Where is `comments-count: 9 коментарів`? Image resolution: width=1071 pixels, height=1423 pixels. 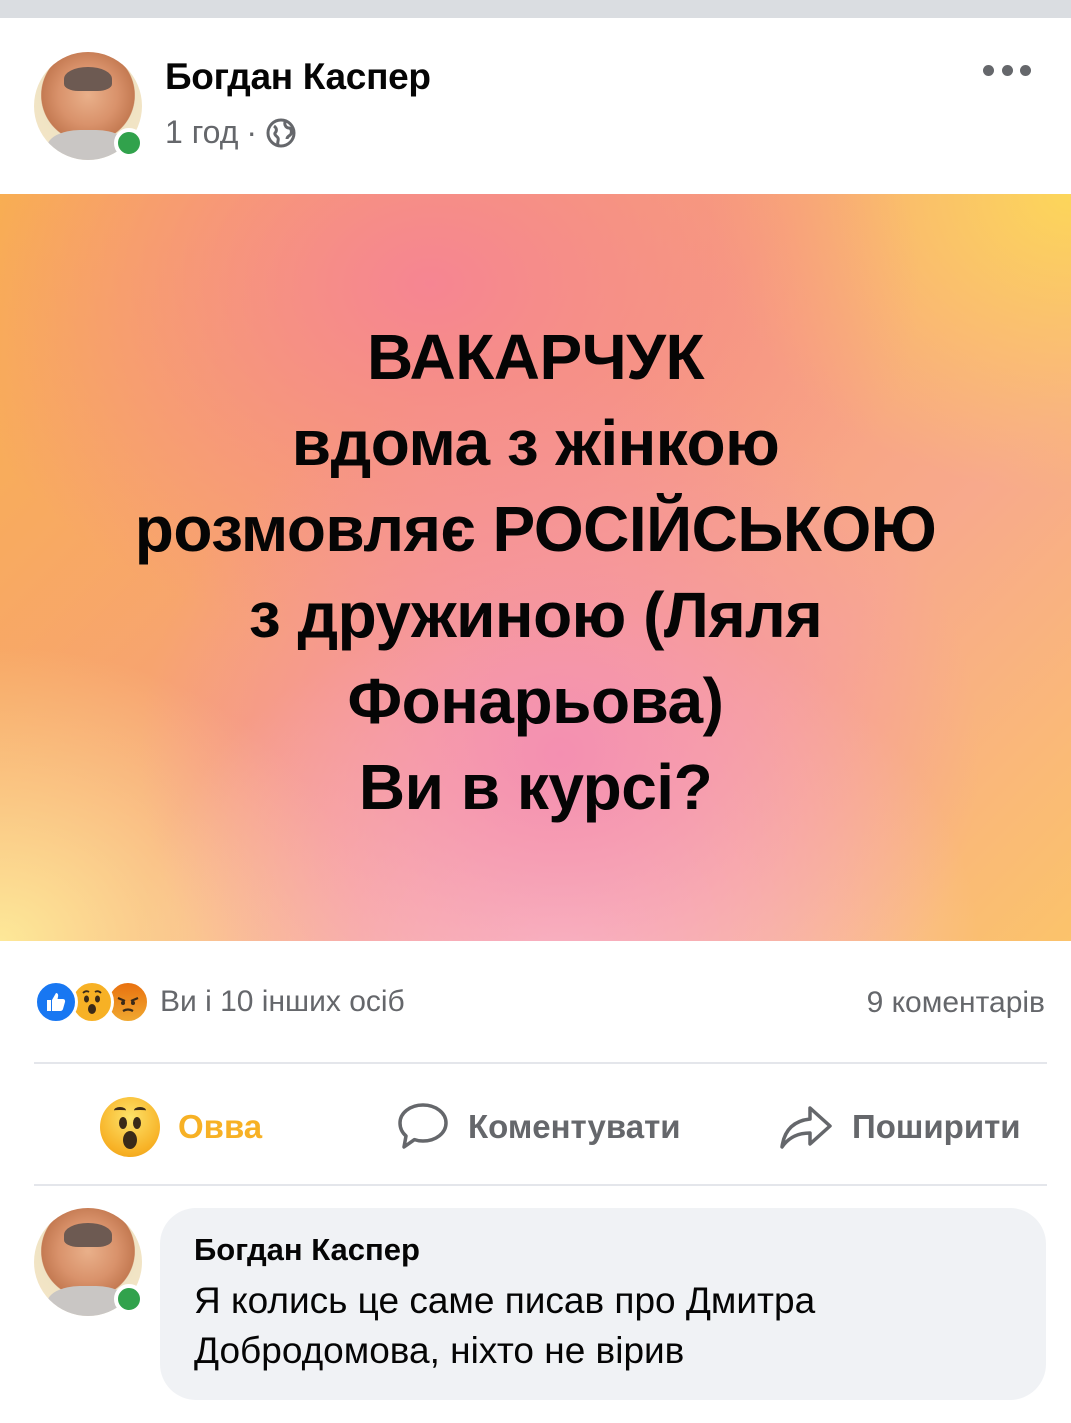
comments-count: 9 коментарів is located at coordinates (956, 1003).